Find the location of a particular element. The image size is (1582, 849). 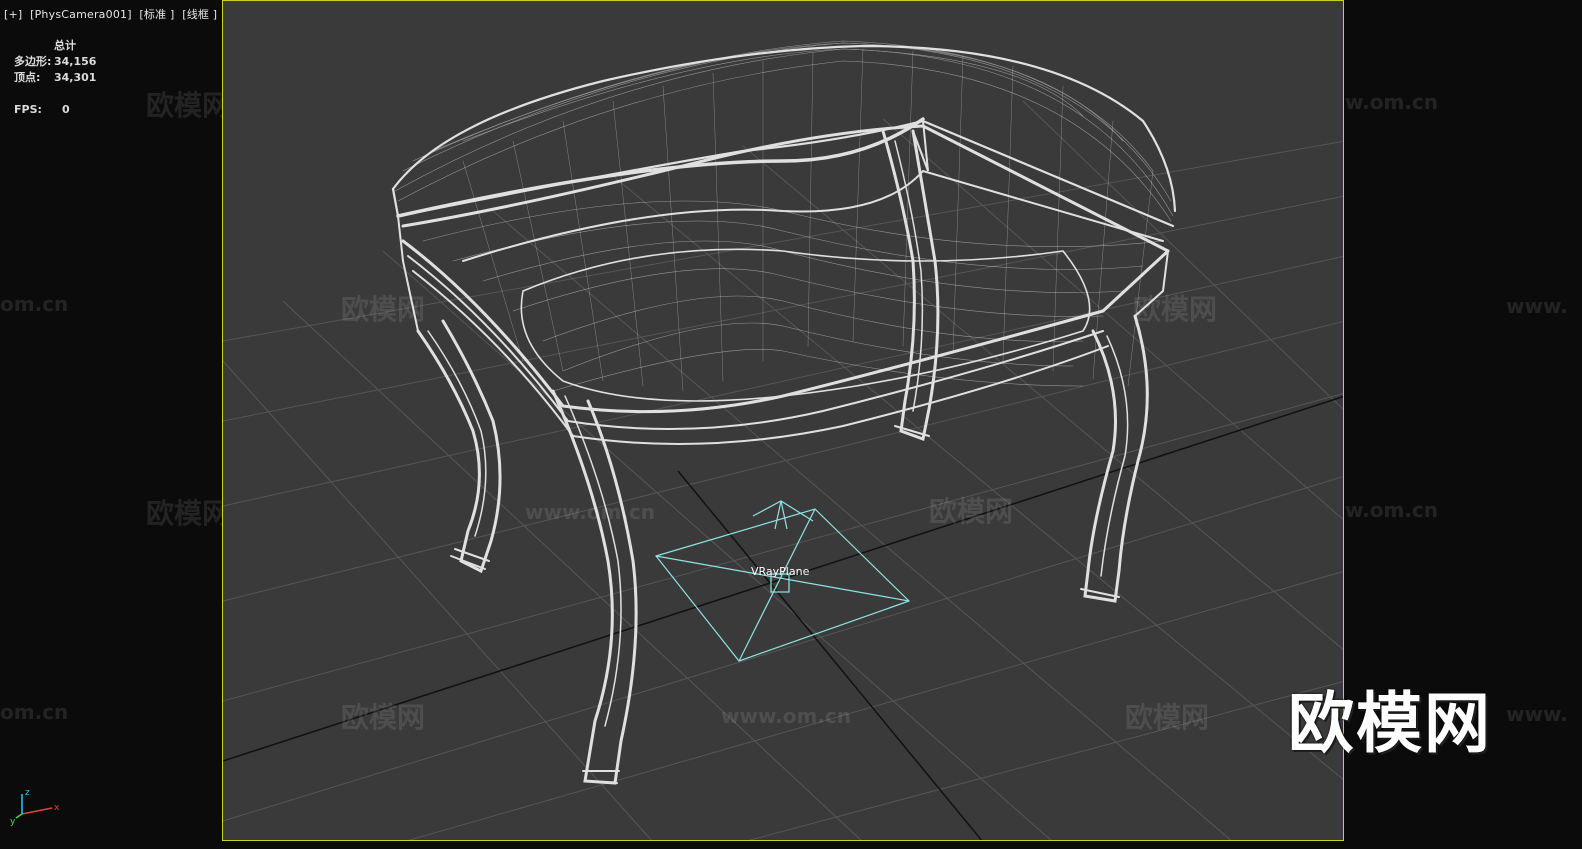

vray-plane-label: VRayPlane is located at coordinates (780, 571).